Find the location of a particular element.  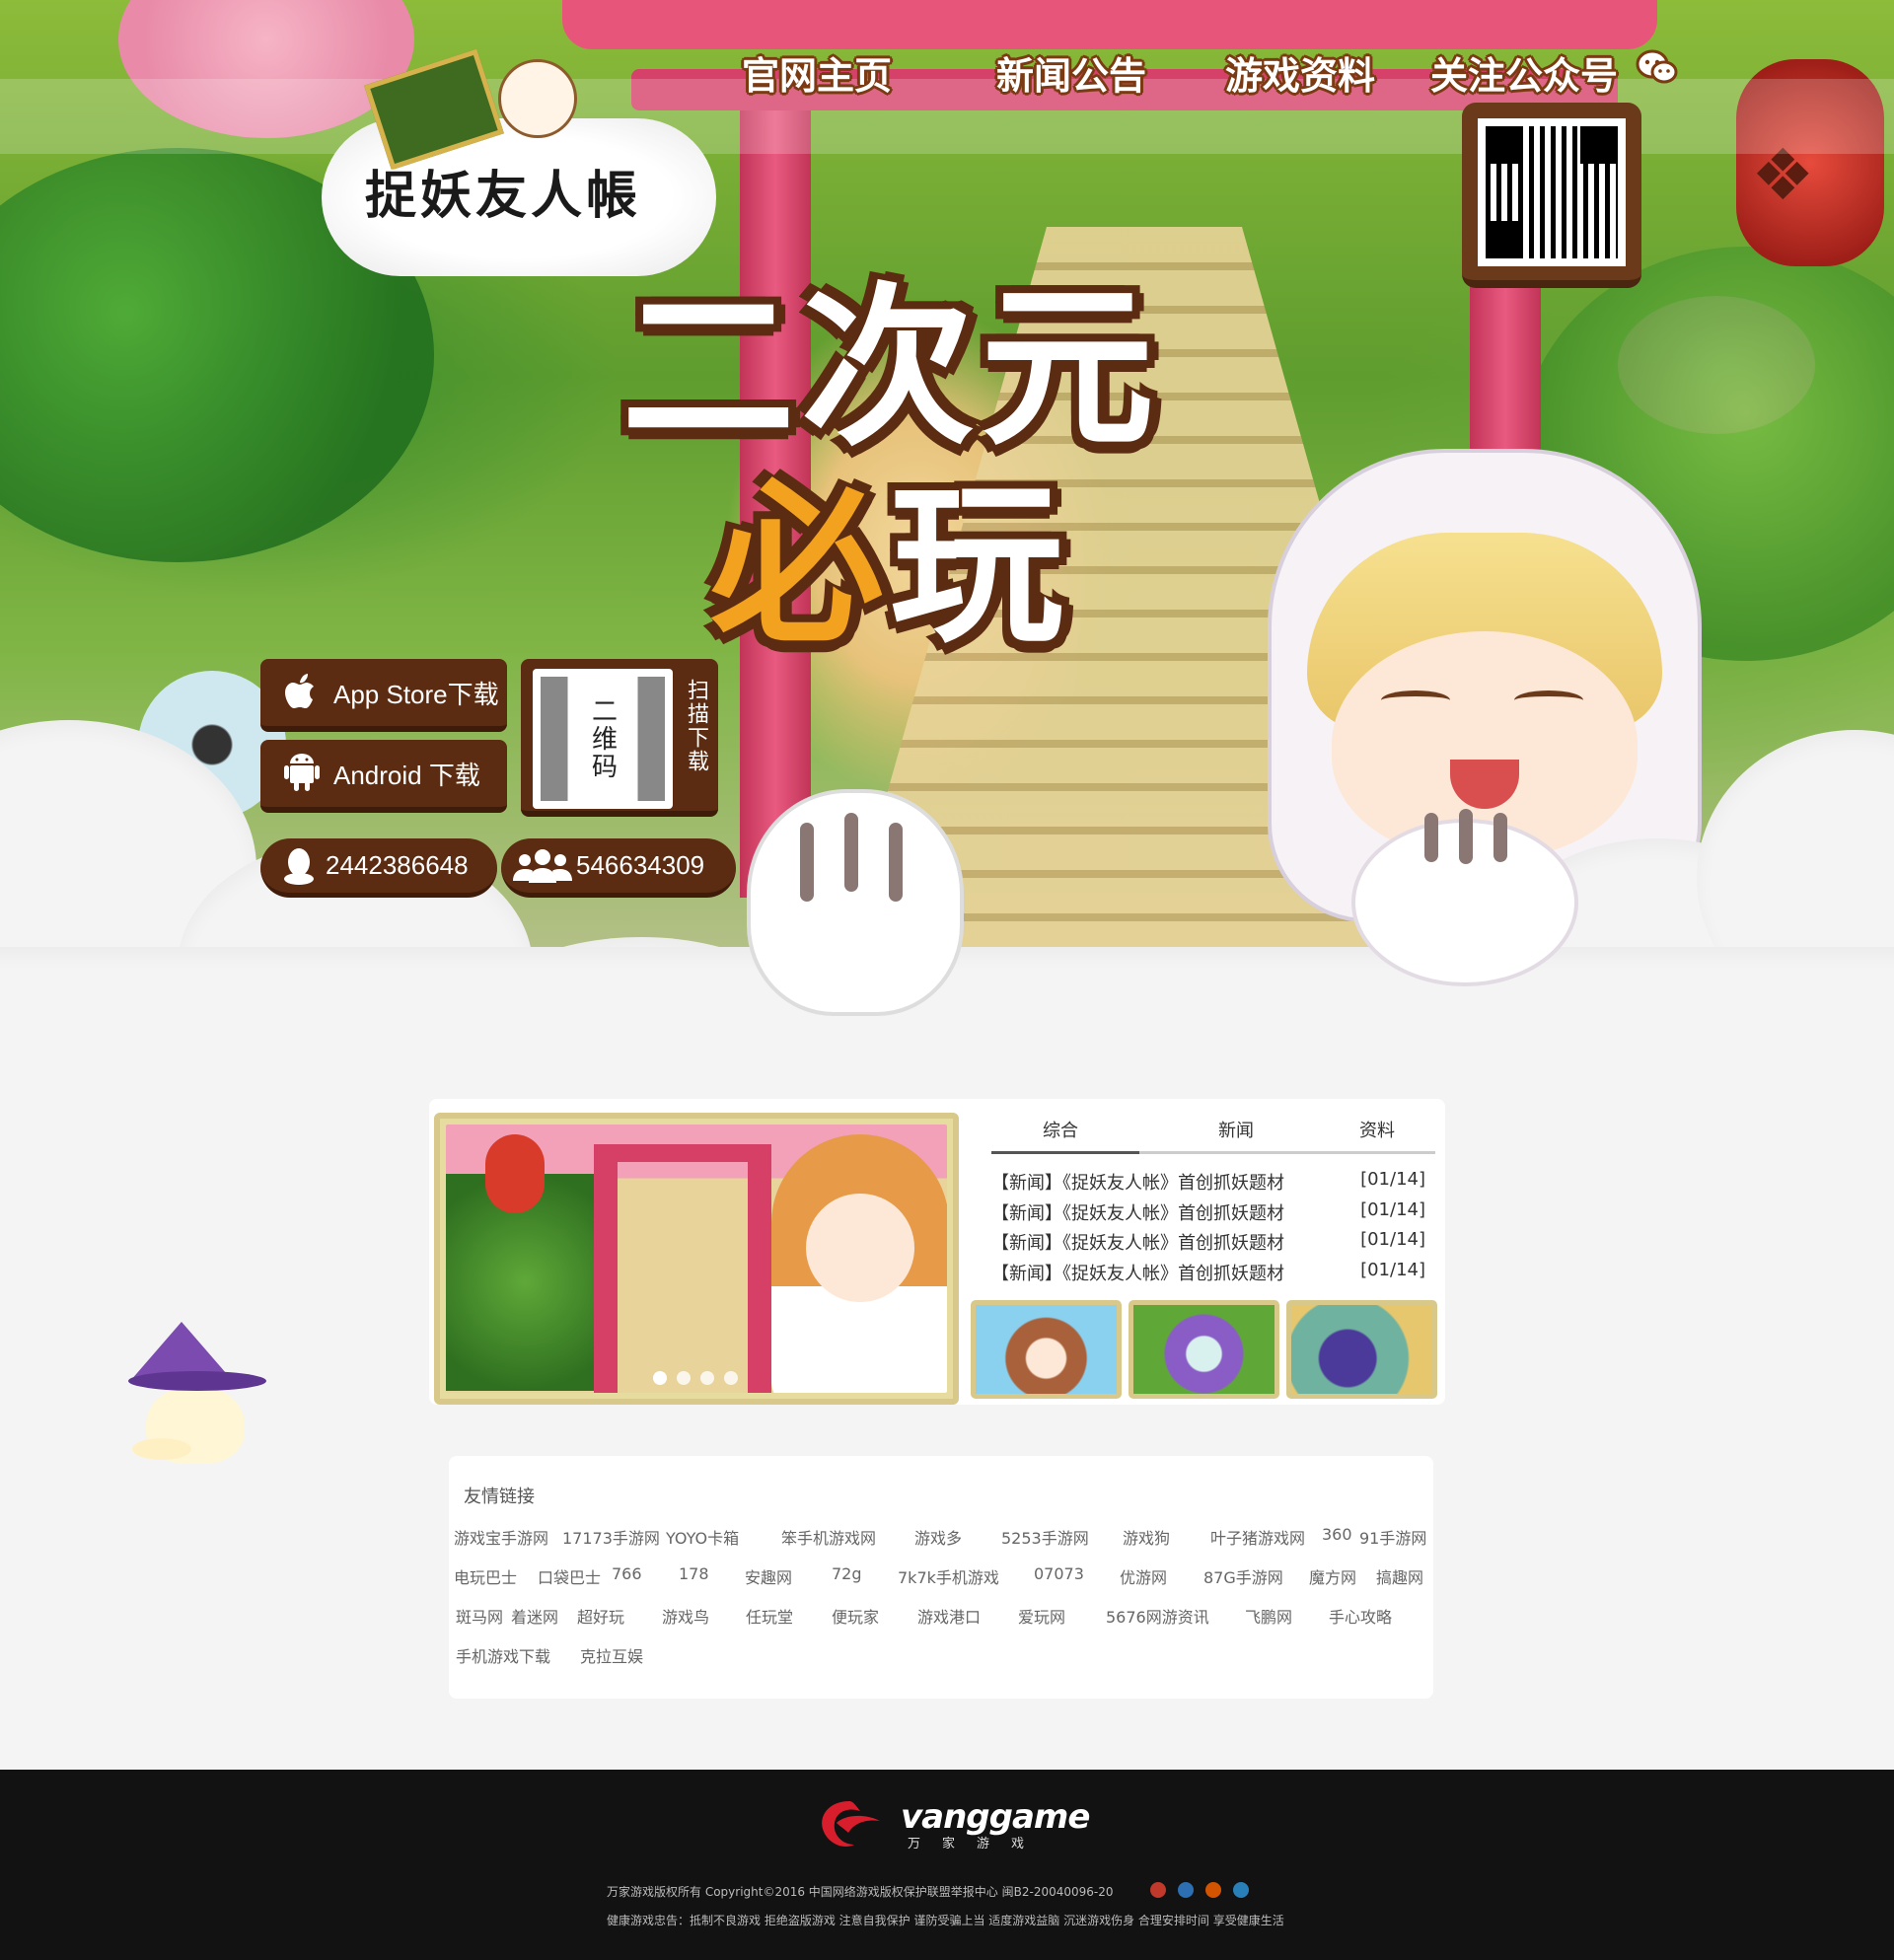

appstore-download-button: App Store下载 is located at coordinates (383, 695).